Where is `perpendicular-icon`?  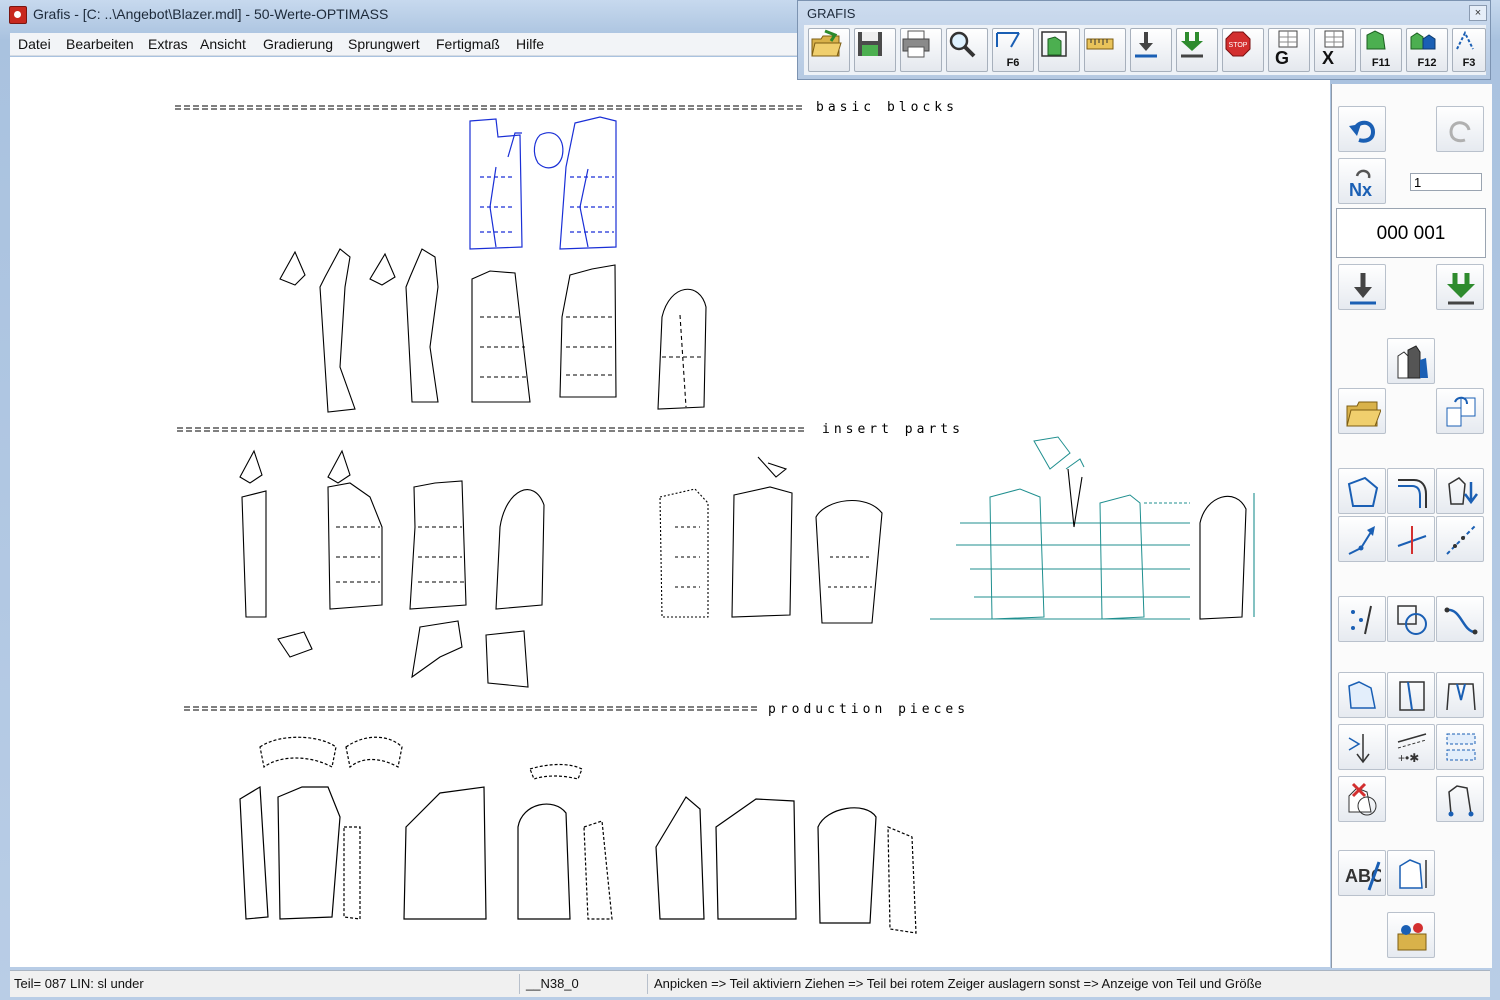 perpendicular-icon is located at coordinates (1411, 539).